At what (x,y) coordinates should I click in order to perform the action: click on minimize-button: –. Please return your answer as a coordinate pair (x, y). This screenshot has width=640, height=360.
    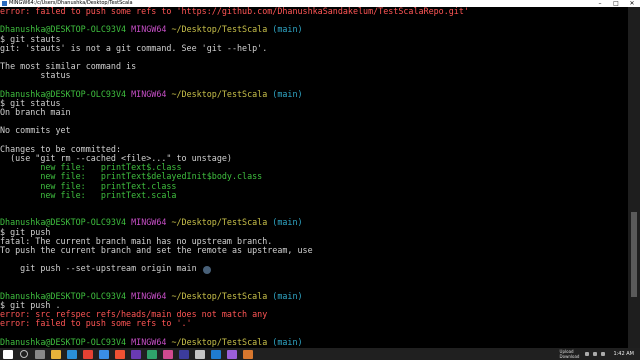
    Looking at the image, I should click on (600, 3).